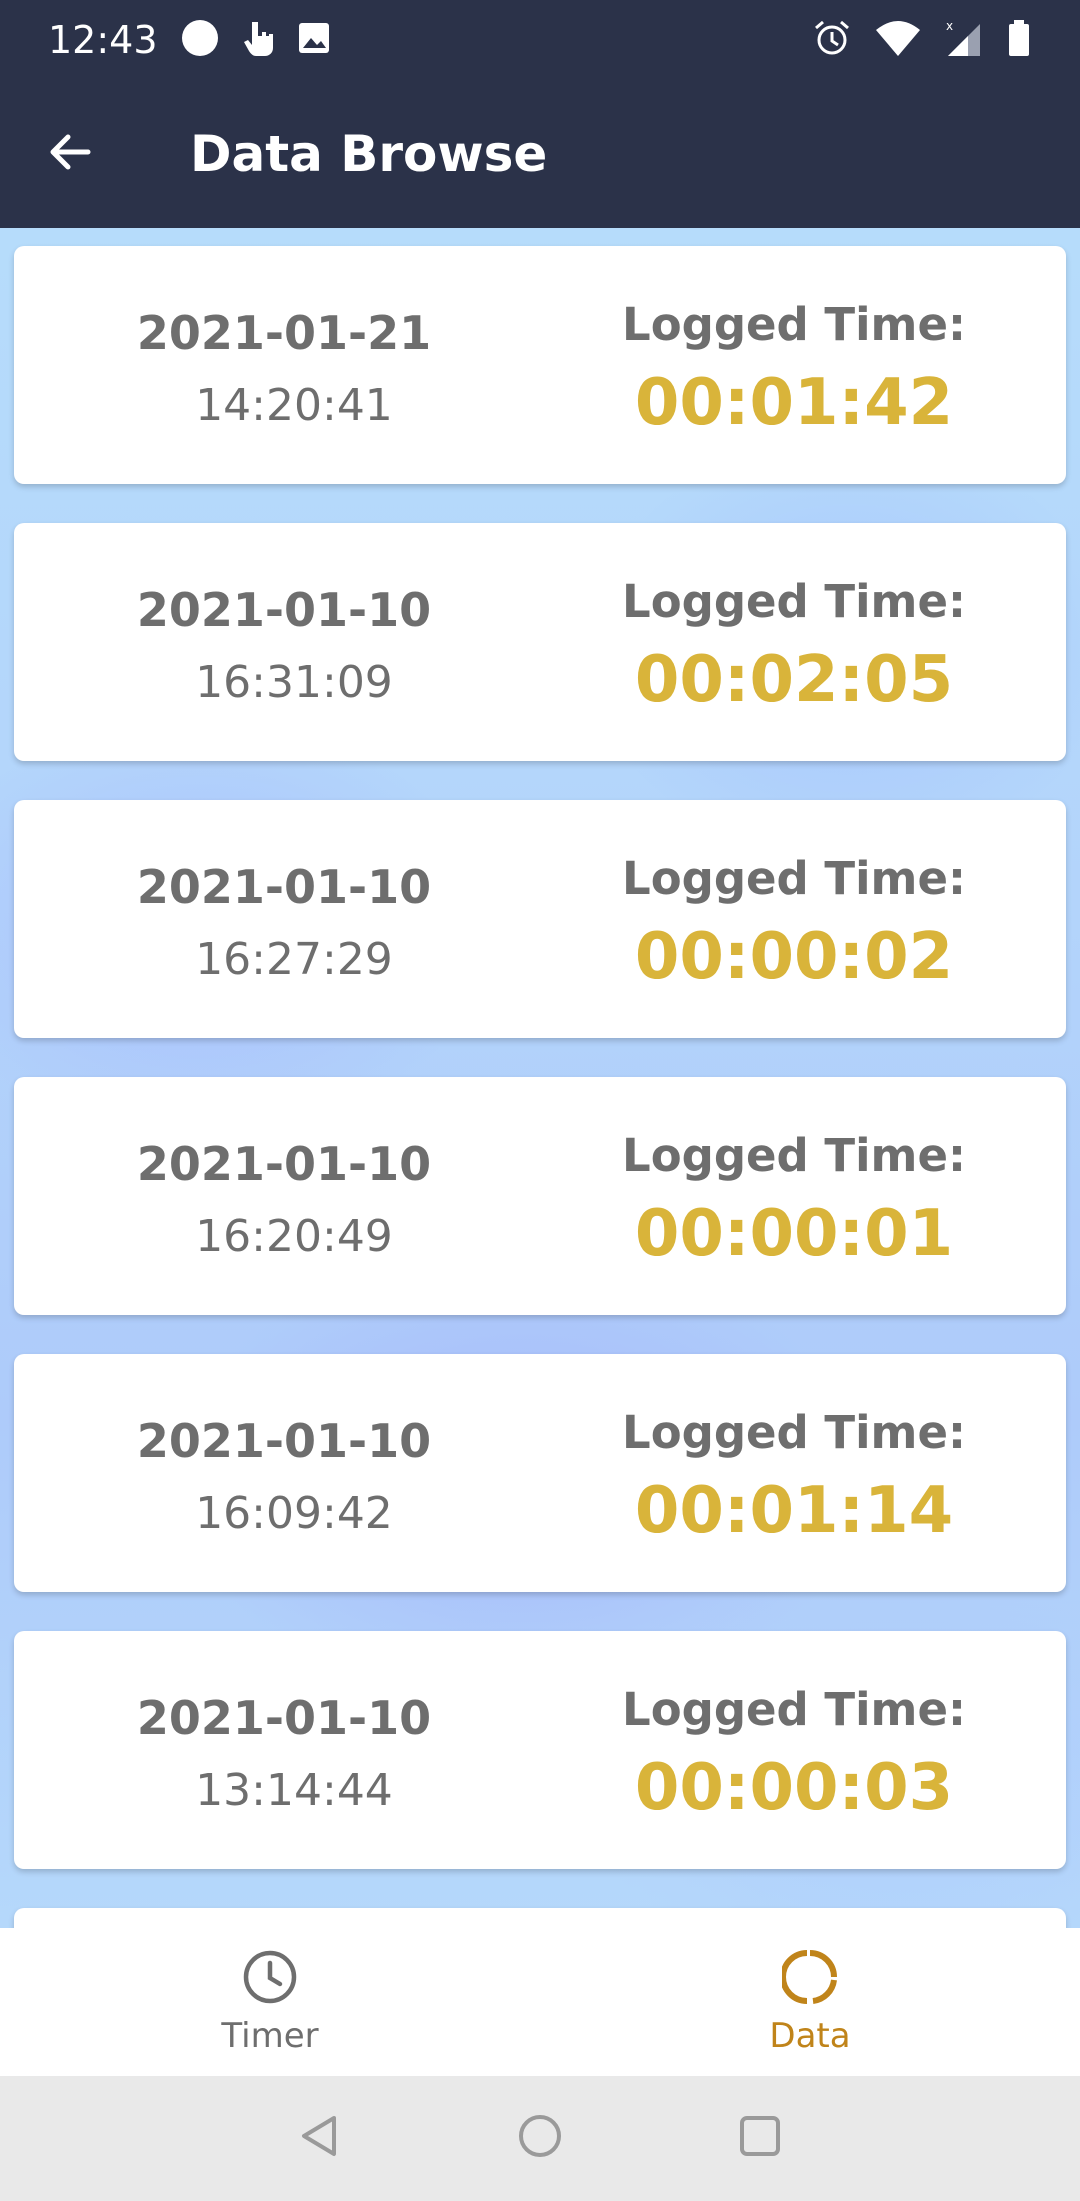 This screenshot has height=2201, width=1080. I want to click on app-bar: Data Browse, so click(540, 154).